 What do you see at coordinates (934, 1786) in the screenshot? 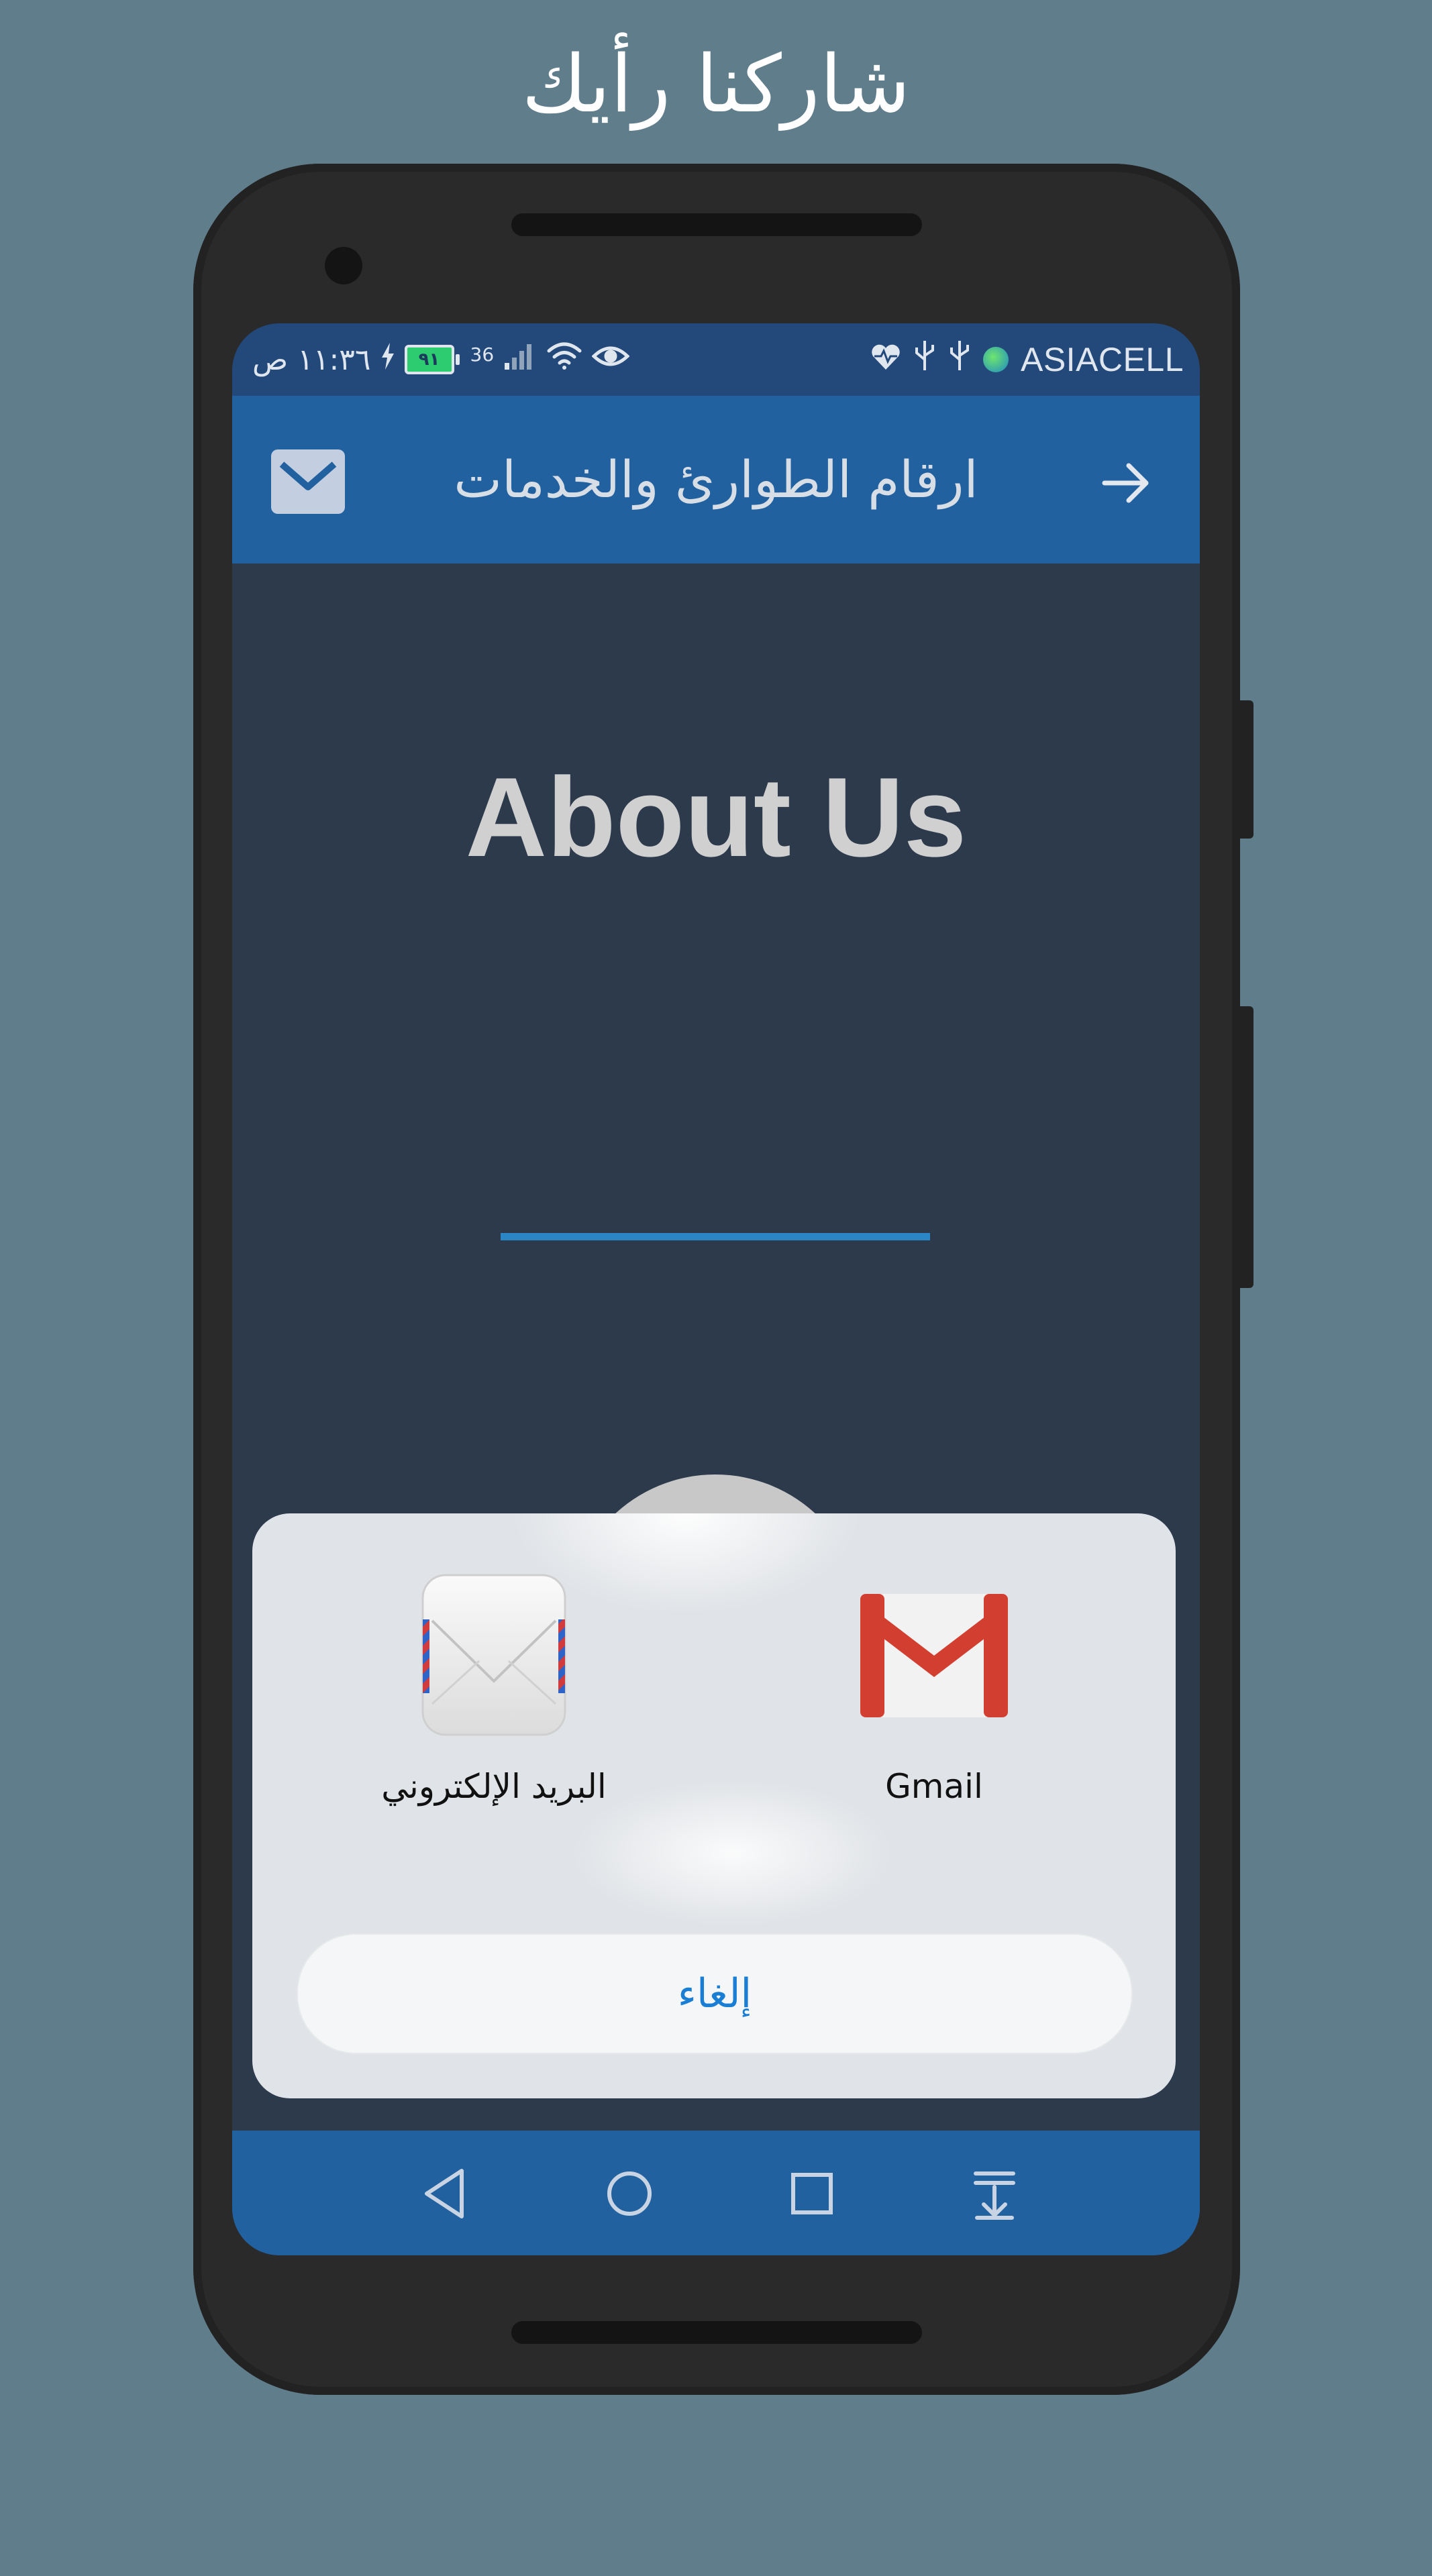
I see `share-option-gmail-label: Gmail` at bounding box center [934, 1786].